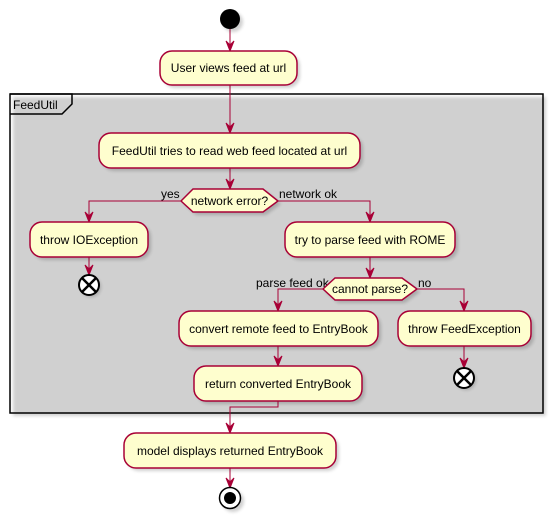 This screenshot has height=518, width=553. I want to click on start-node, so click(231, 20).